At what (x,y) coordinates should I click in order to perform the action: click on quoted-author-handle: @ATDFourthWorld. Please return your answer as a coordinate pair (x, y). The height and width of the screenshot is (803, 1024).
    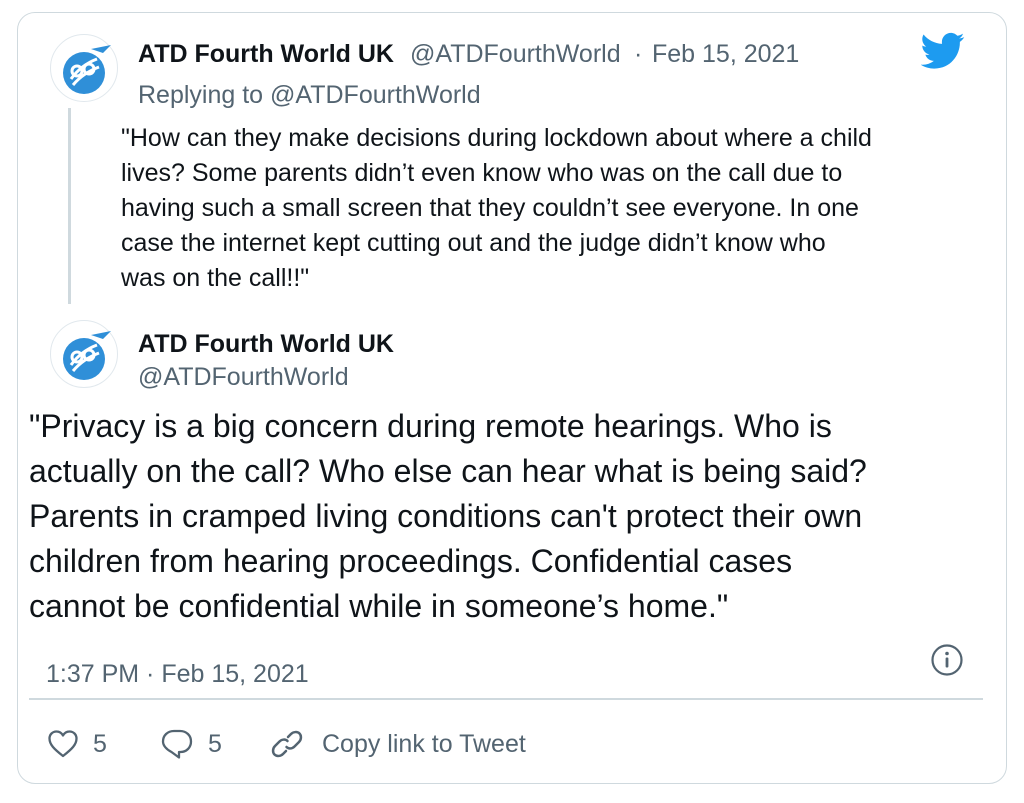
    Looking at the image, I should click on (515, 54).